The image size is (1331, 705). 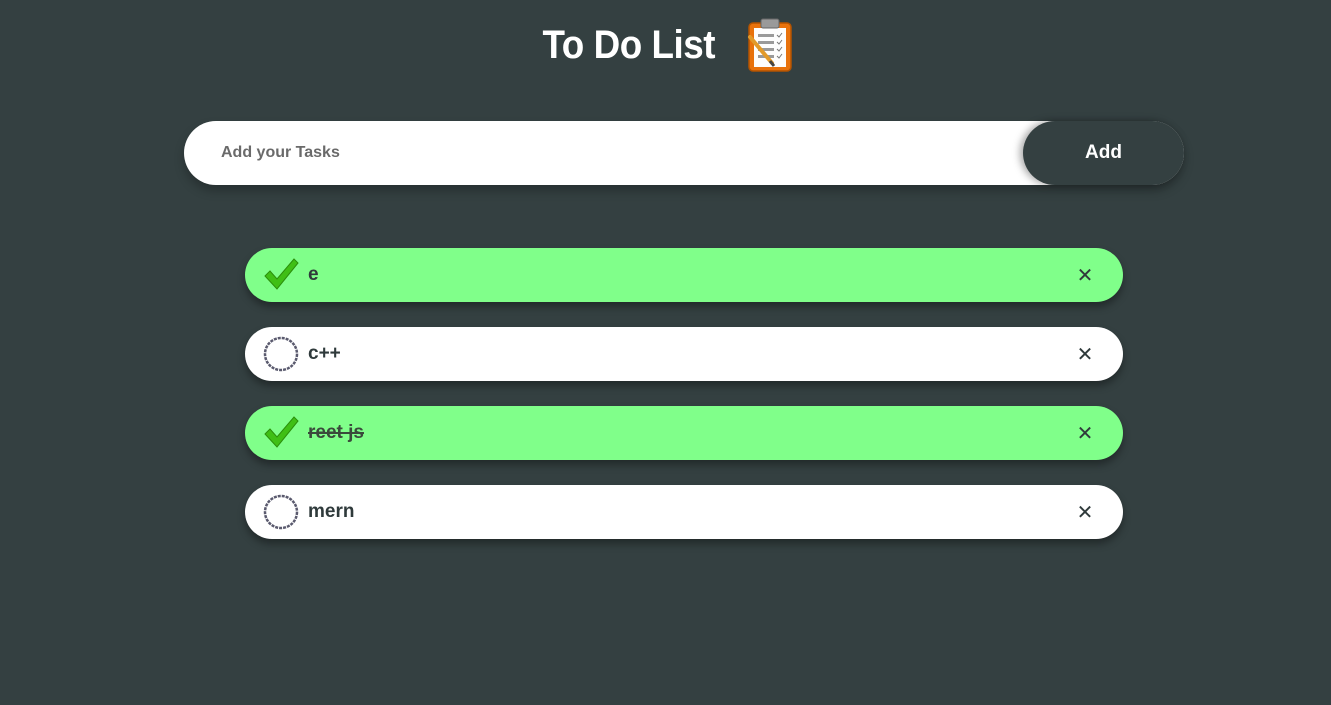 I want to click on task-text: e, so click(x=313, y=274).